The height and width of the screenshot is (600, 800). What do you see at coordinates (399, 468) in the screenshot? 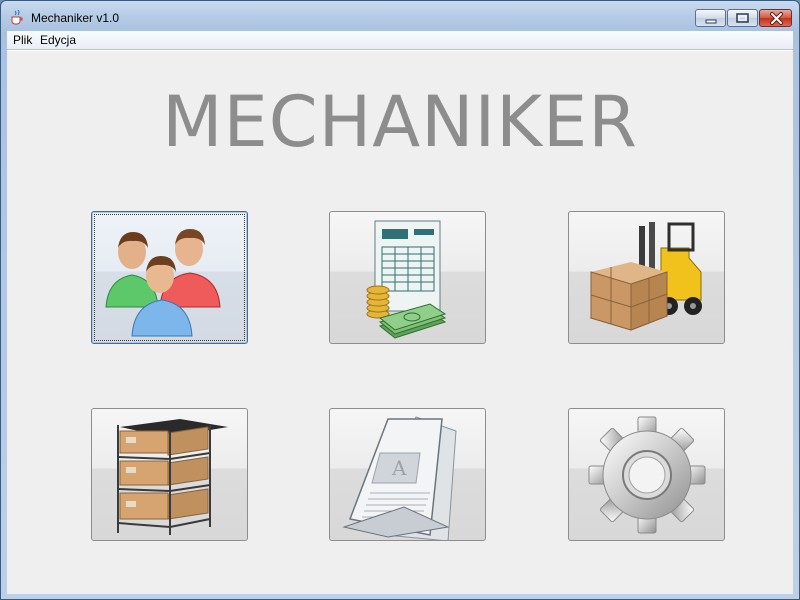
I see `svg-text: A` at bounding box center [399, 468].